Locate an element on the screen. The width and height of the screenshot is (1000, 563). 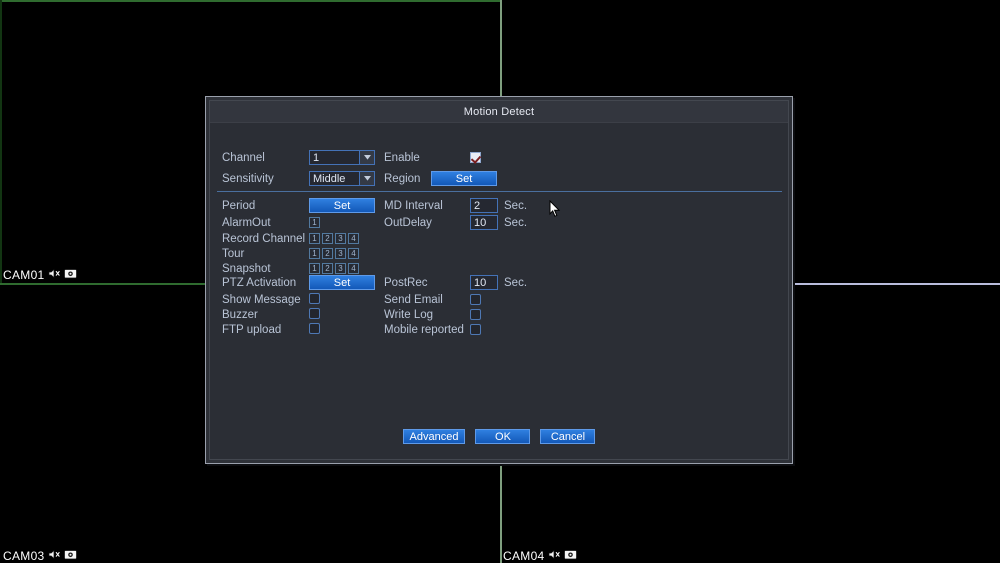
cancel-button: Cancel is located at coordinates (568, 436).